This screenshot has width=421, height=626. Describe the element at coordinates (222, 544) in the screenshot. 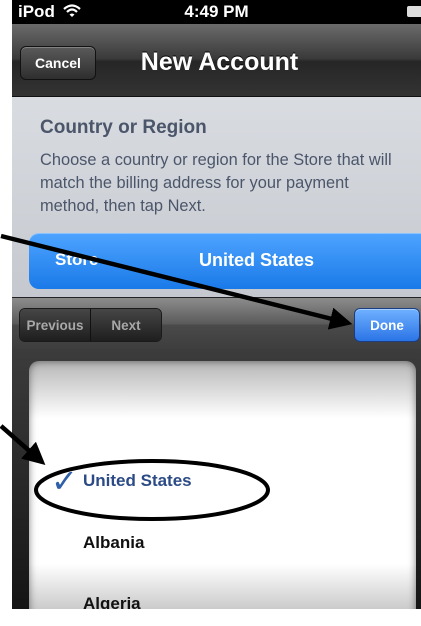

I see `picker-row: Albania` at that location.